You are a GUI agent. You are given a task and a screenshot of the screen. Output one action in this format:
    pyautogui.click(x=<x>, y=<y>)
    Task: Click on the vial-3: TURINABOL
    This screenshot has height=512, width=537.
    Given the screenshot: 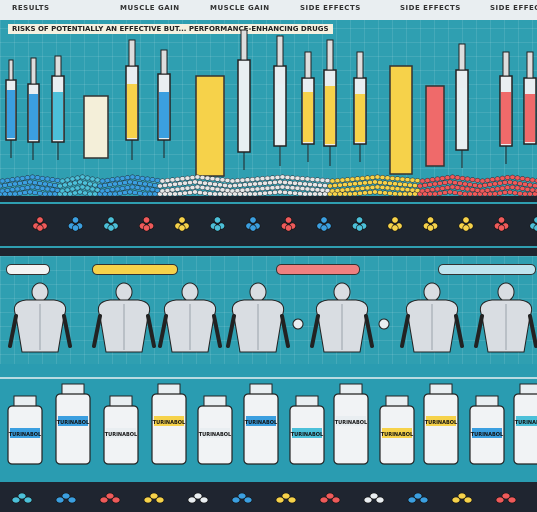 What is the action you would take?
    pyautogui.click(x=121, y=430)
    